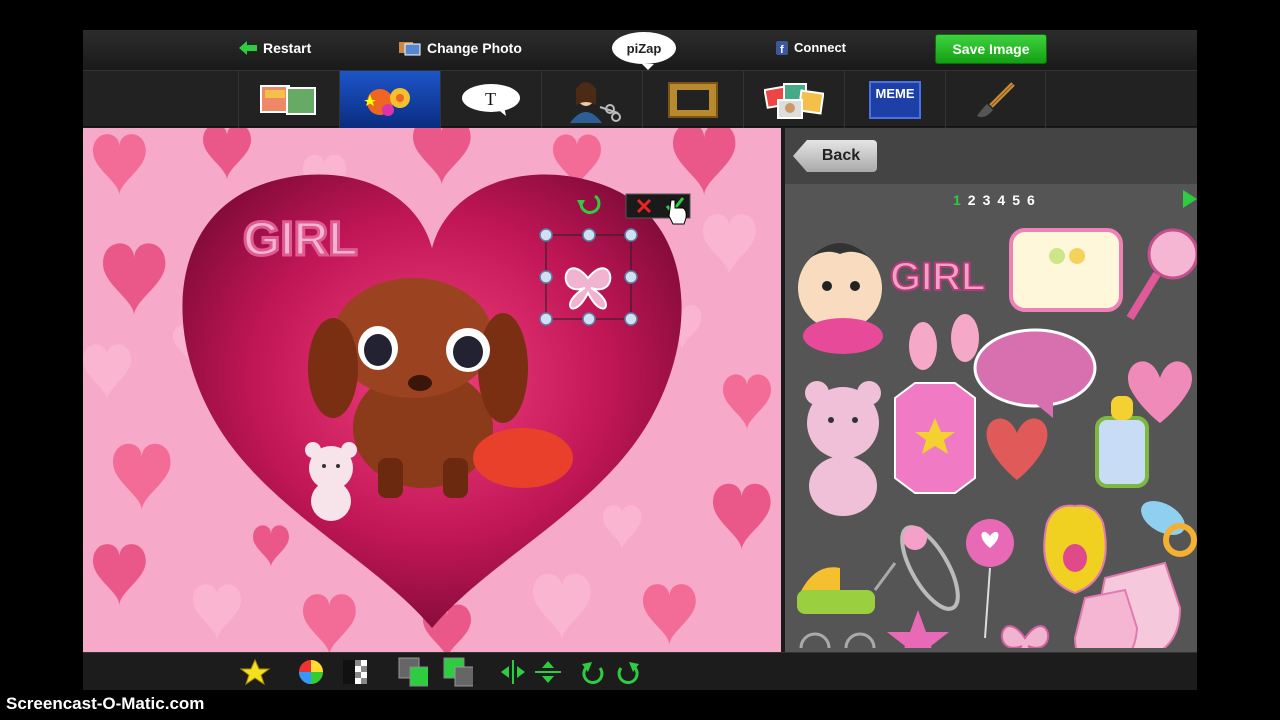  Describe the element at coordinates (1001, 200) in the screenshot. I see `page-4: 4` at that location.